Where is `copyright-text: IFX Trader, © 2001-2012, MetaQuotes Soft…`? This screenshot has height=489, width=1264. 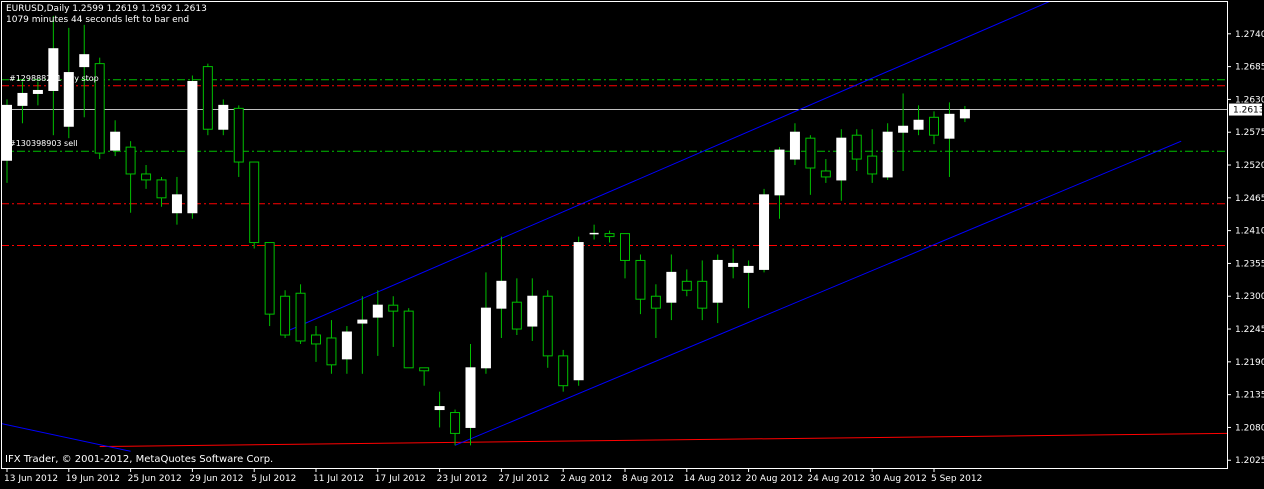 copyright-text: IFX Trader, © 2001-2012, MetaQuotes Soft… is located at coordinates (139, 459).